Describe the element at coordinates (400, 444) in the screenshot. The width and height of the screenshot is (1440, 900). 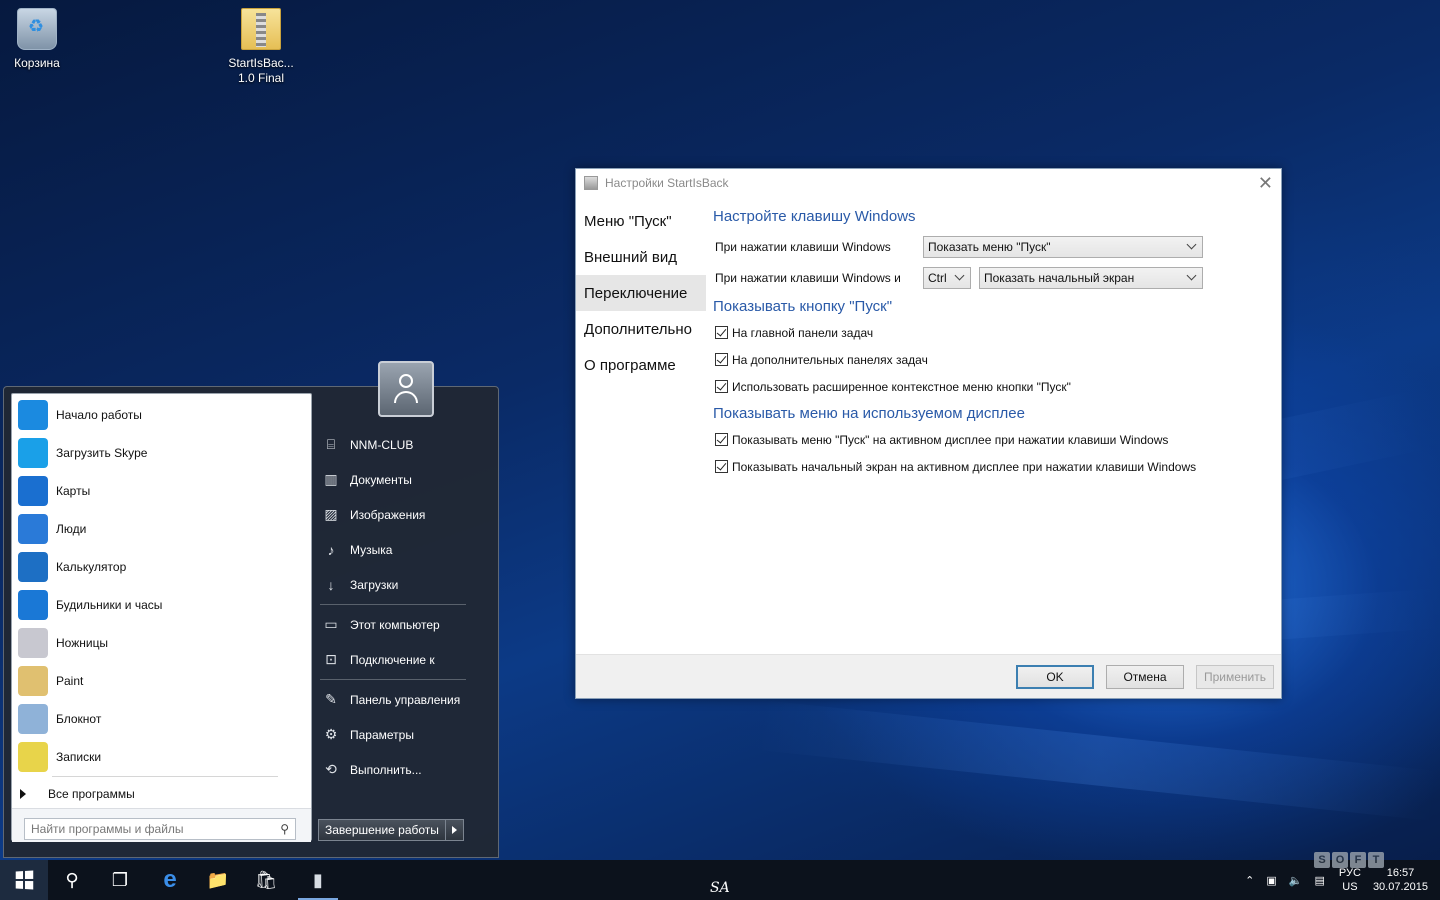
I see `places-item: ⌸ NNM-CLUB` at that location.